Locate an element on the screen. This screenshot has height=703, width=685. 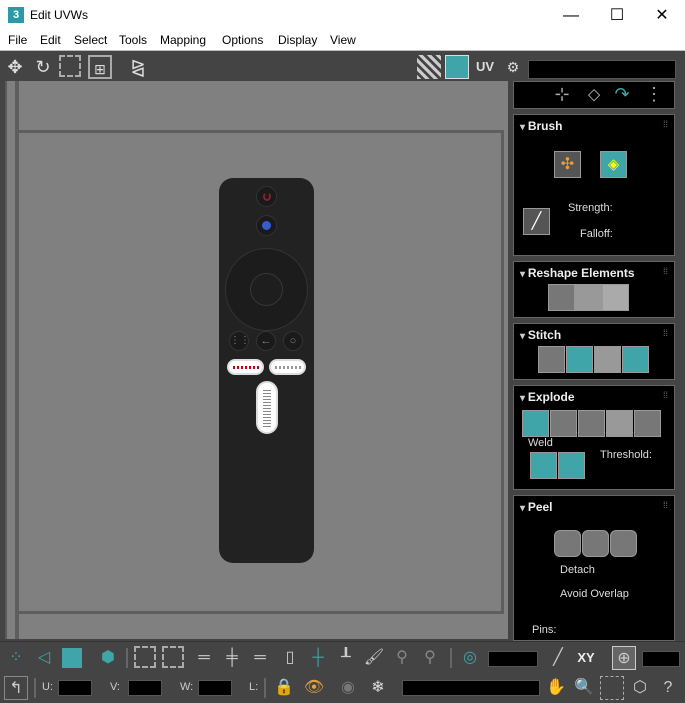
quick-transform-icon: ⊹ is located at coordinates (562, 94).